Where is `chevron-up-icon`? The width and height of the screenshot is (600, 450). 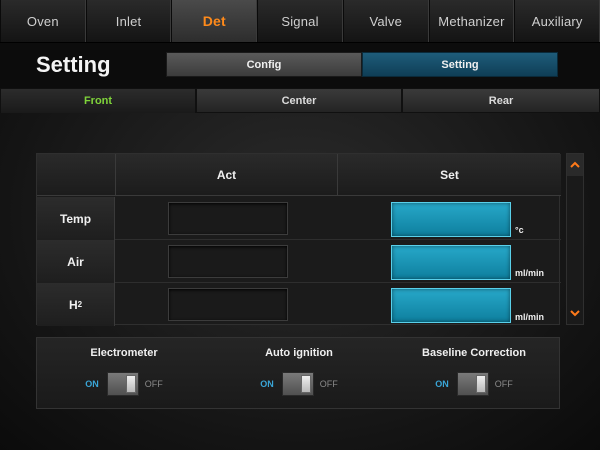 chevron-up-icon is located at coordinates (575, 165).